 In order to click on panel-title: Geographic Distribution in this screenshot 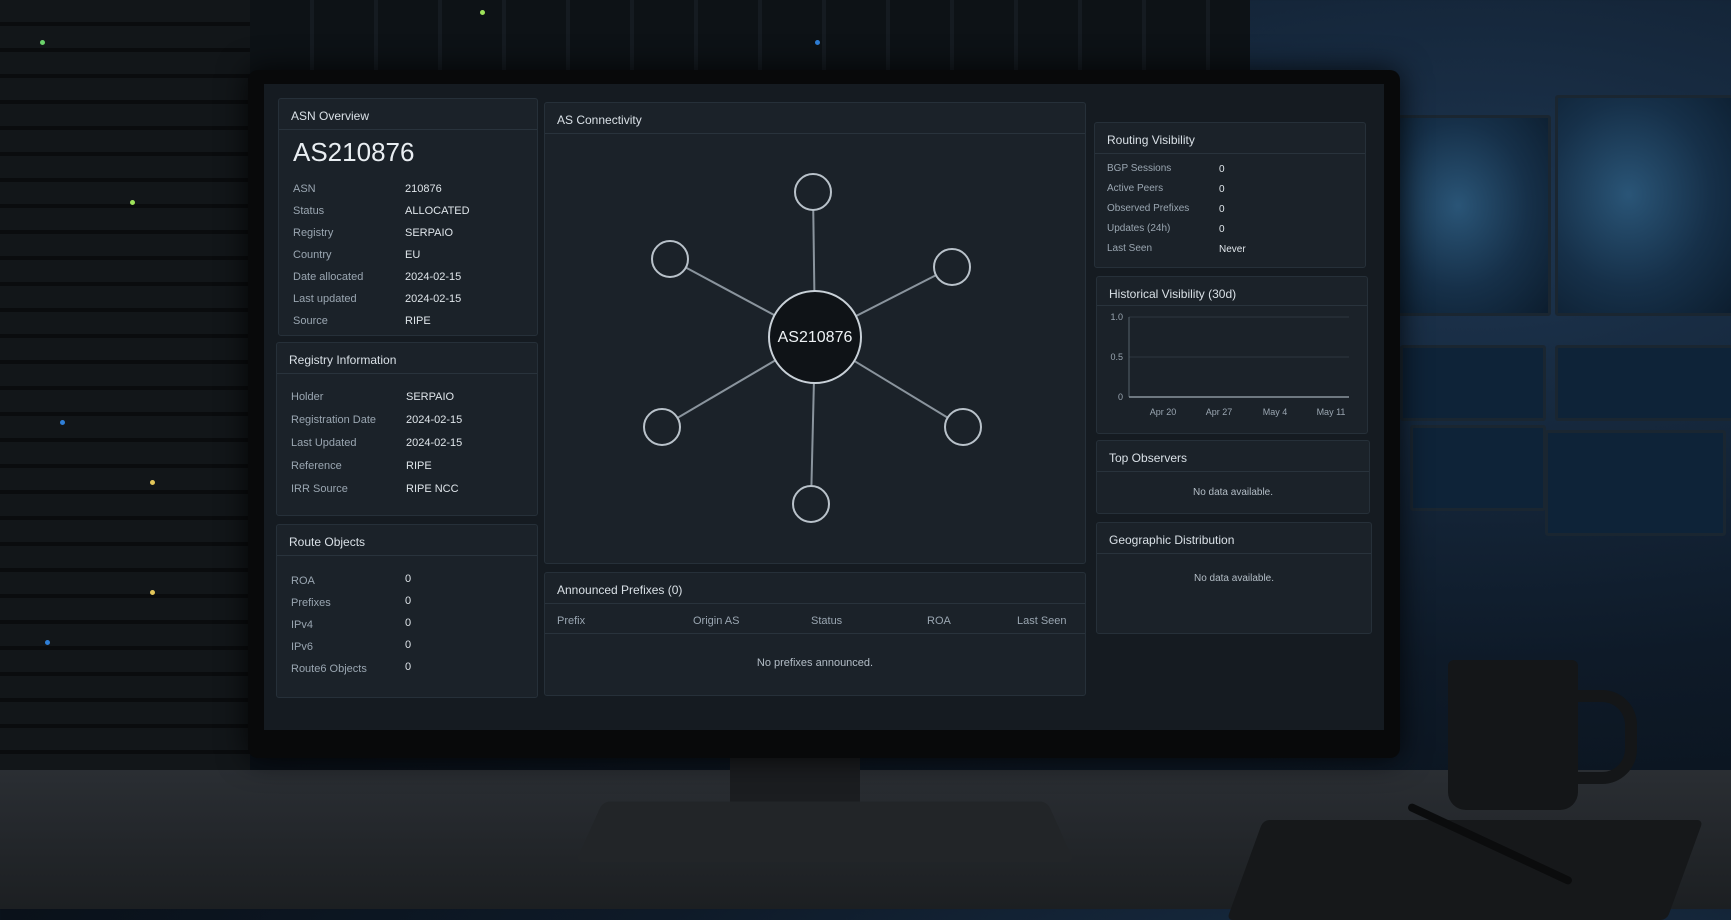, I will do `click(1172, 540)`.